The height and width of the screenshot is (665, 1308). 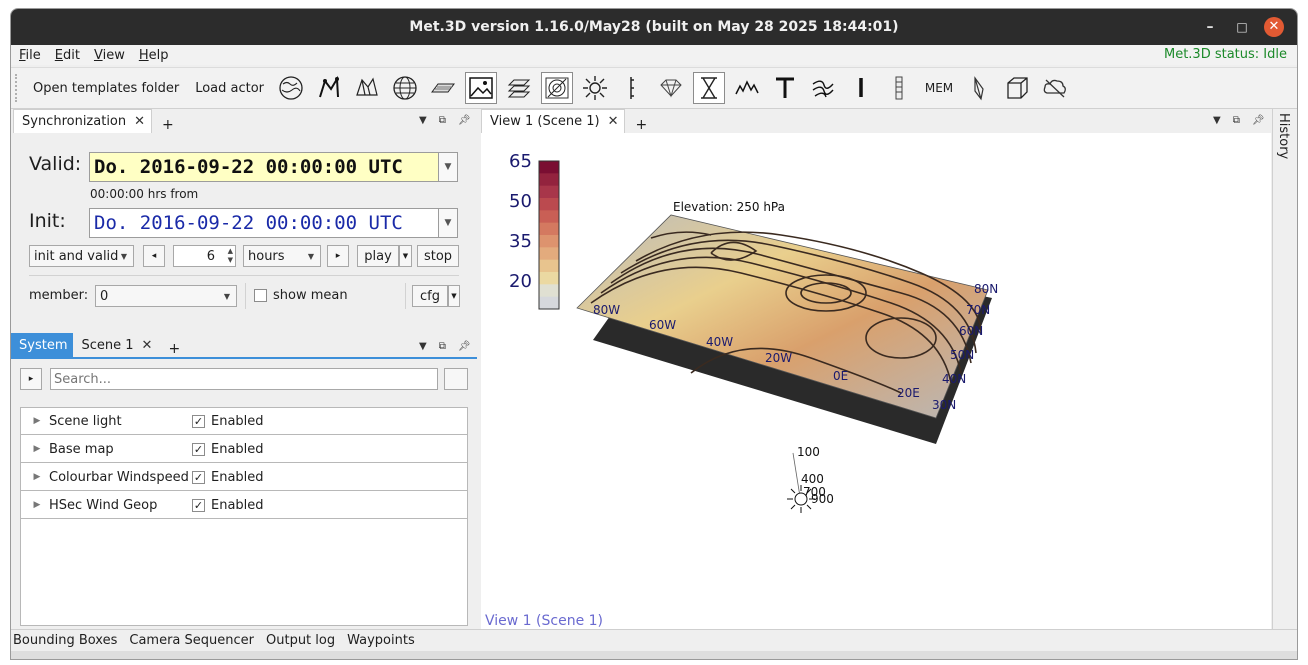 What do you see at coordinates (291, 88) in the screenshot?
I see `globe-icon` at bounding box center [291, 88].